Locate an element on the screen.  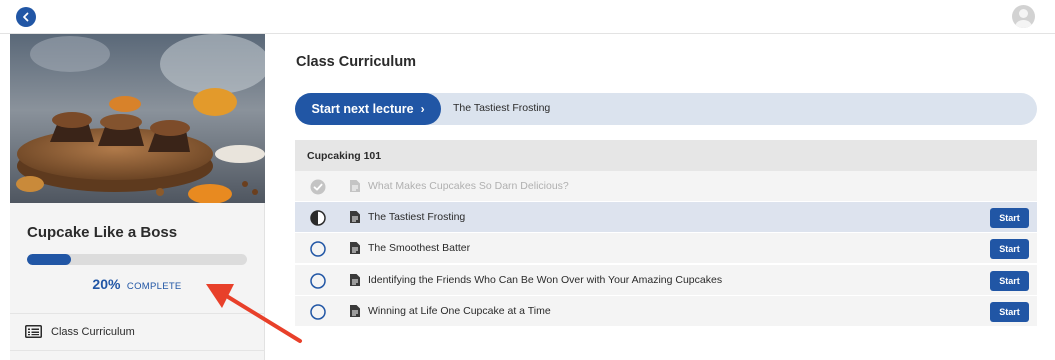
course-progress-bar is located at coordinates (137, 259).